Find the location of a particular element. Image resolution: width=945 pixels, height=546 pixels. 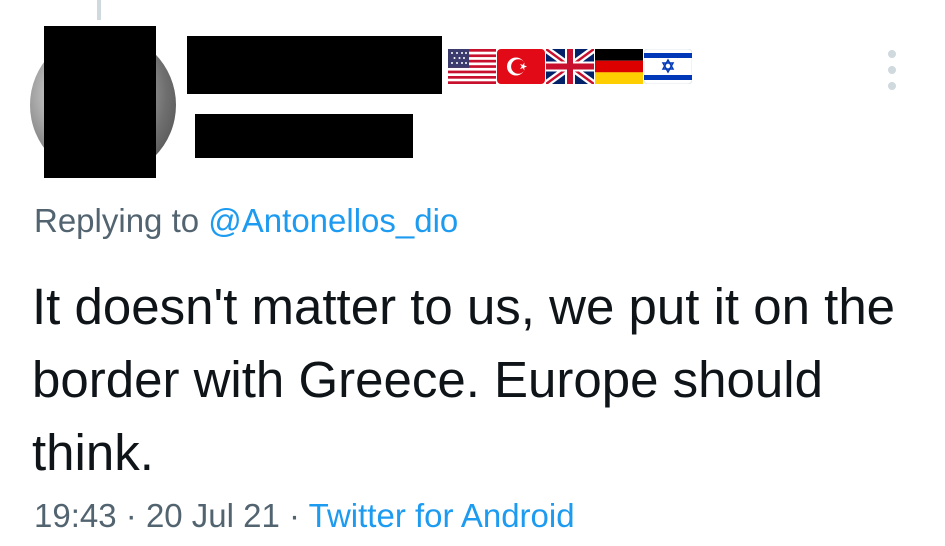

tweet-metadata: 19:43 · 20 Jul 21 · Twitter for Android is located at coordinates (304, 516).